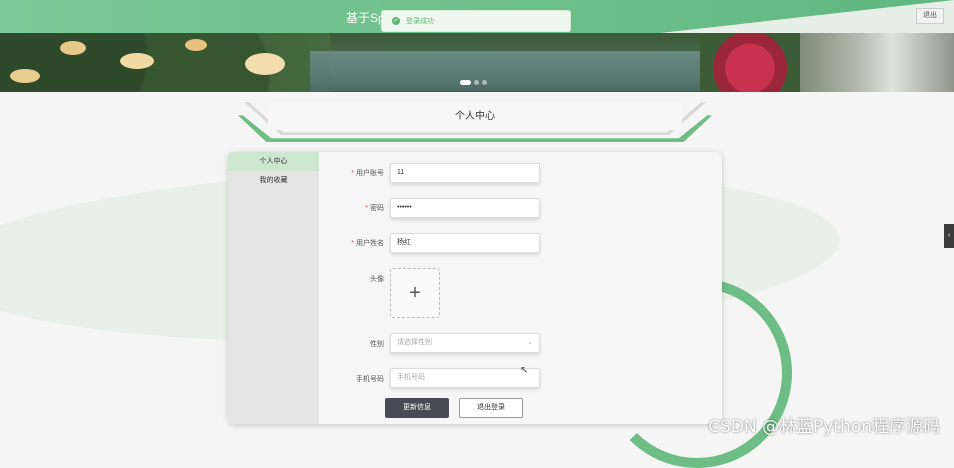  What do you see at coordinates (465, 343) in the screenshot?
I see `gender-select: 请选择性别 ⌄` at bounding box center [465, 343].